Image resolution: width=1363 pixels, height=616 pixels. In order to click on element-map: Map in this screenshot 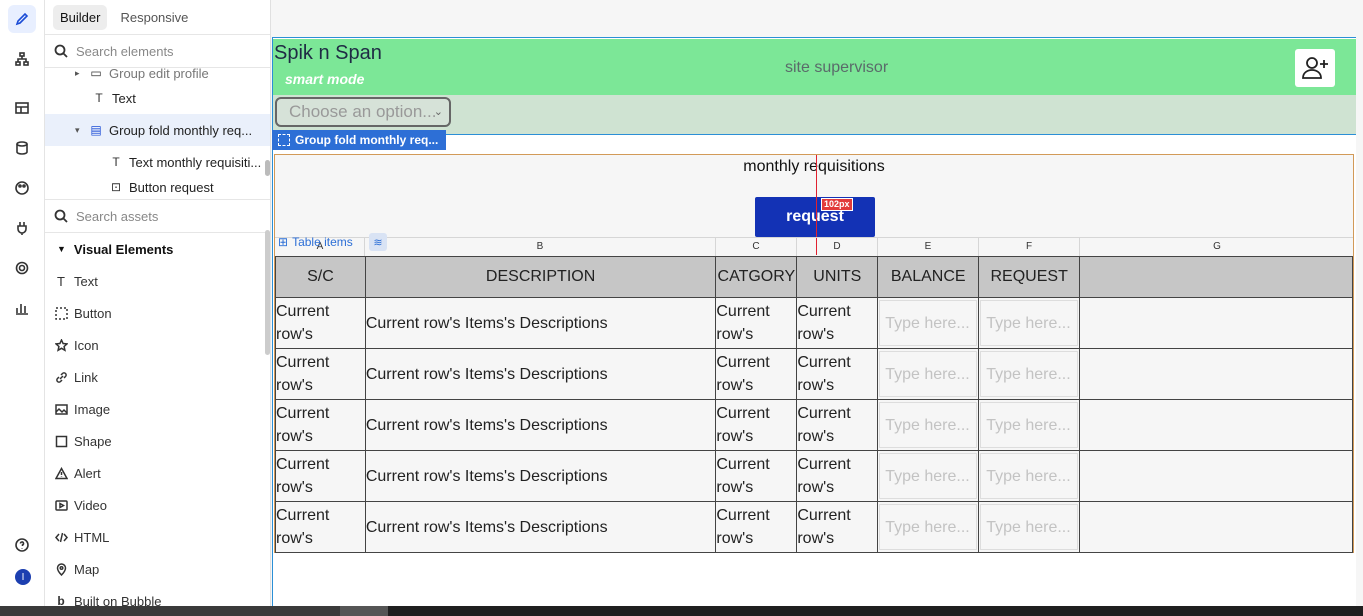, I will do `click(157, 569)`.